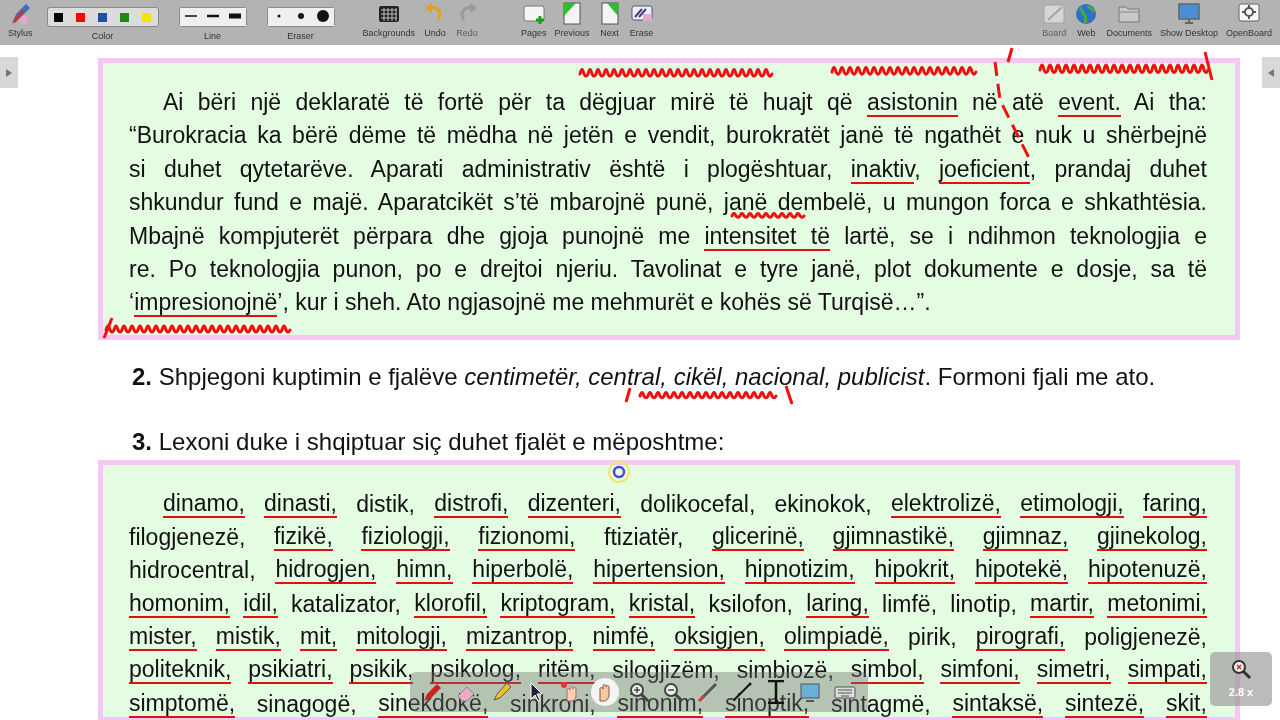  Describe the element at coordinates (1129, 20) in the screenshot. I see `toolbar-button: Documents` at that location.